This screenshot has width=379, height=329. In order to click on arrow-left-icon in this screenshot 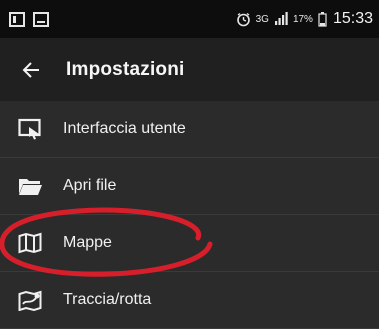, I will do `click(31, 69)`.